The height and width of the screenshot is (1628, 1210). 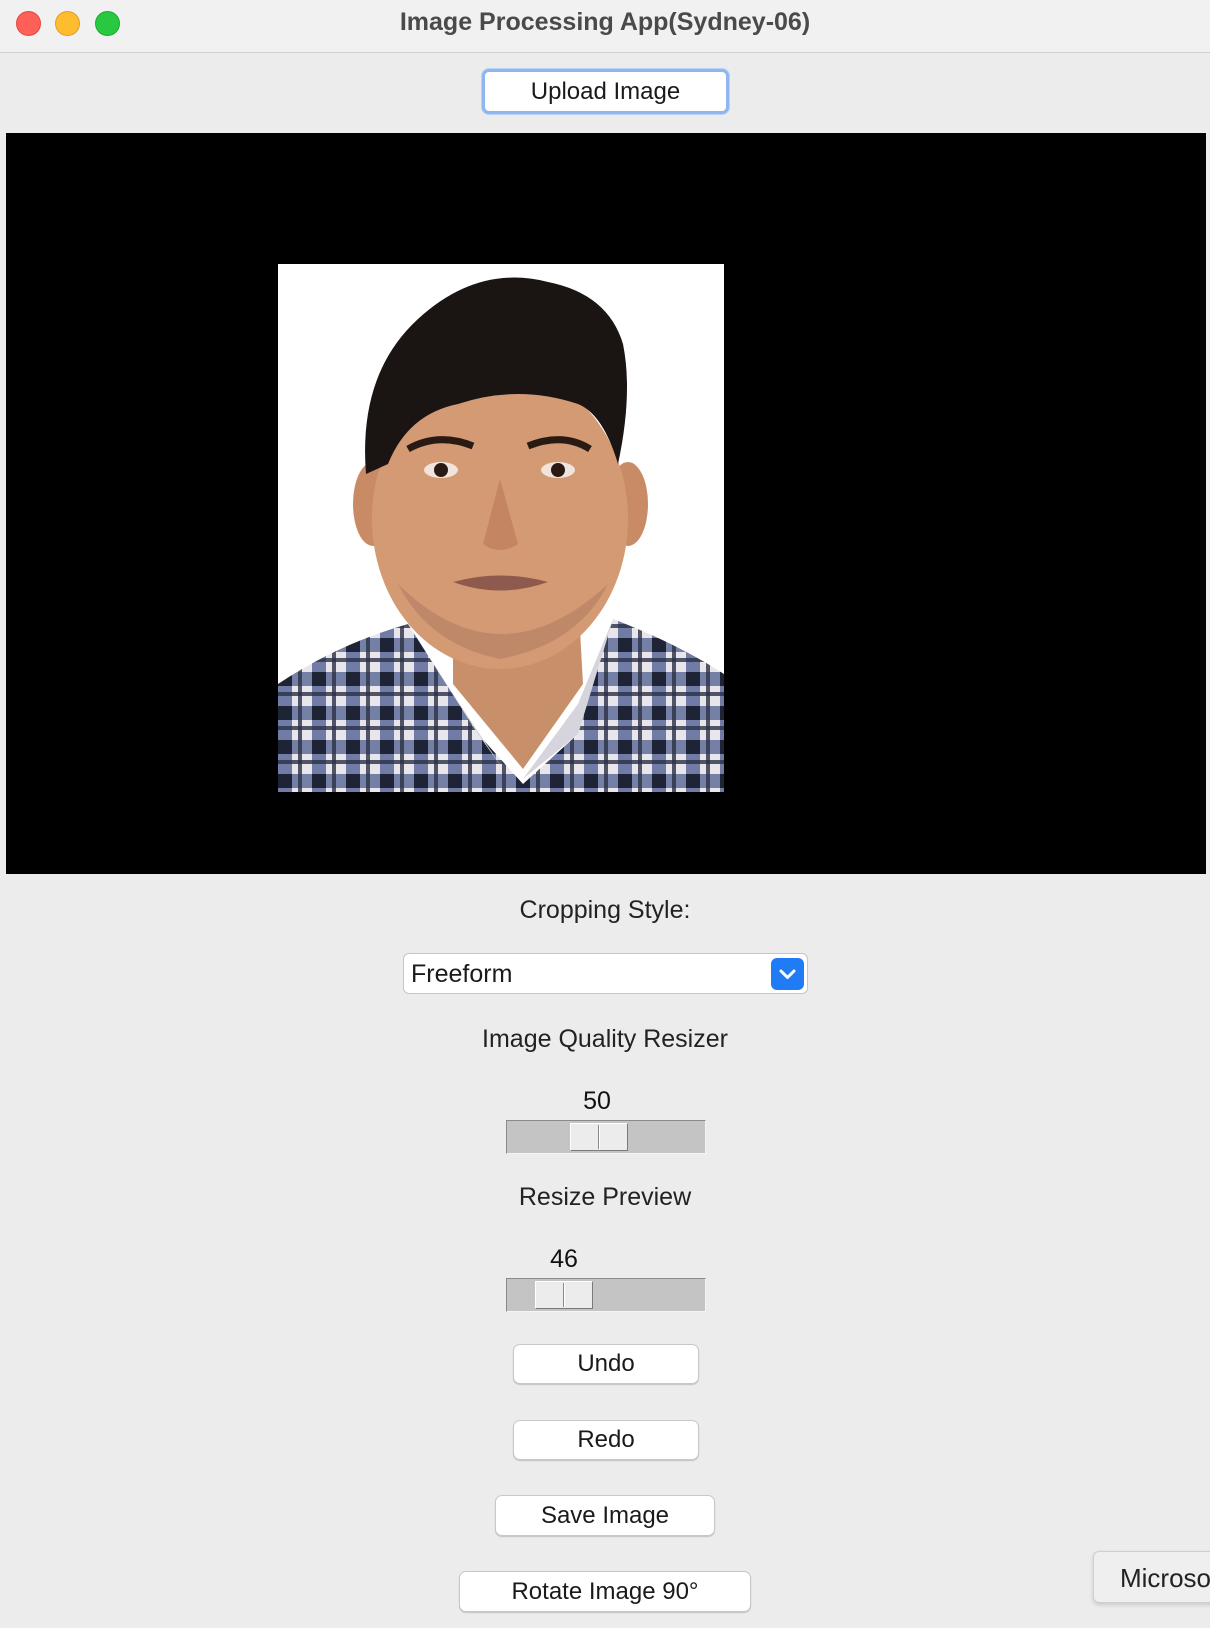 I want to click on redo-button: Redo, so click(x=606, y=1440).